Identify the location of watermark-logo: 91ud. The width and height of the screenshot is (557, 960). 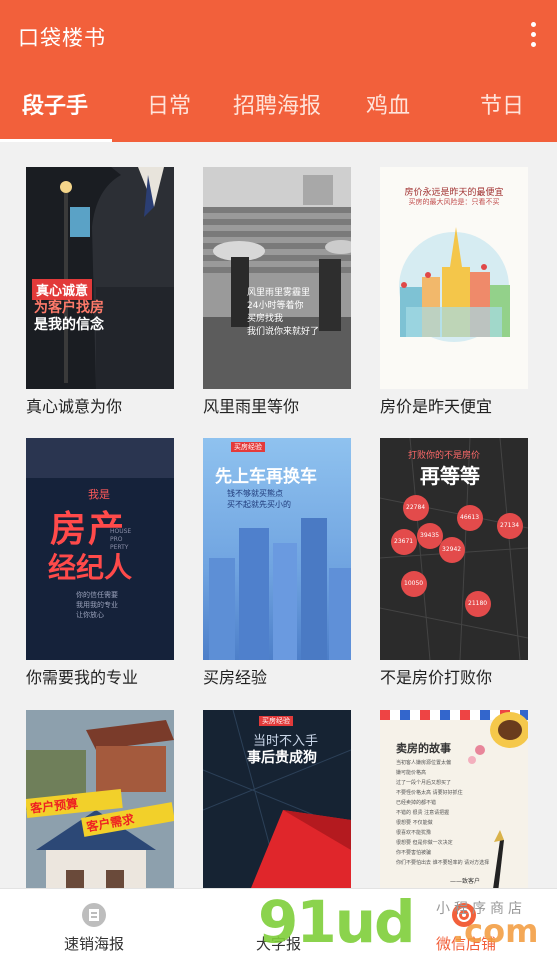
(337, 922).